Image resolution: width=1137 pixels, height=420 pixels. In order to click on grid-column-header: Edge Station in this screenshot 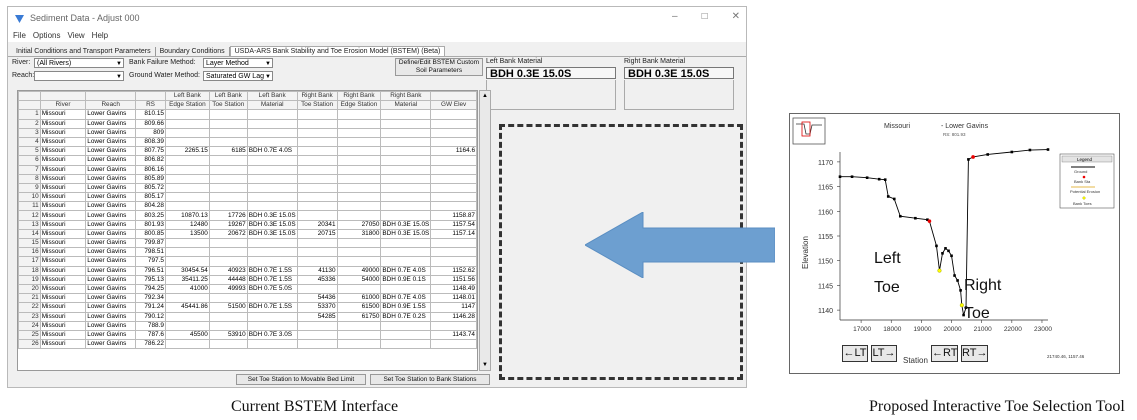, I will do `click(359, 105)`.